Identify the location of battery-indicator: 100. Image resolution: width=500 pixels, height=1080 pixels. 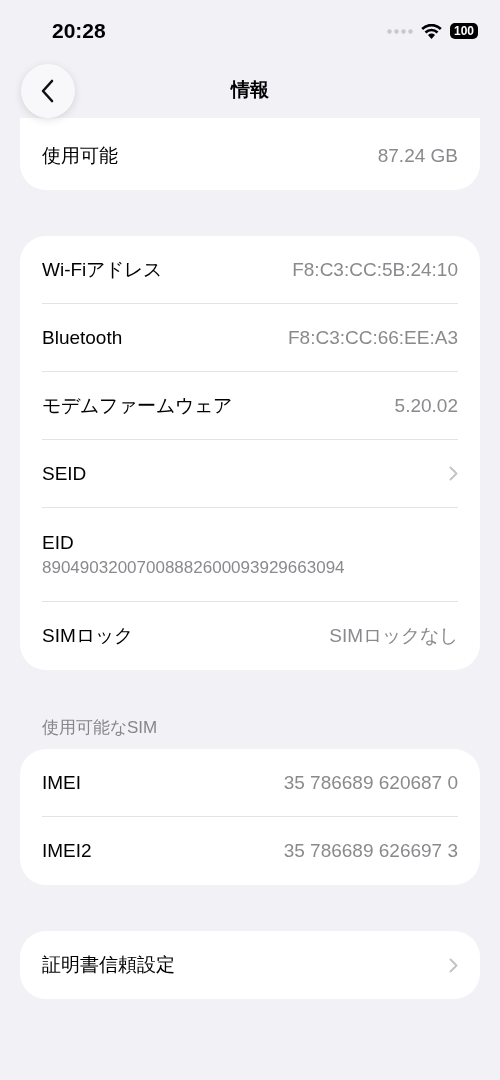
(463, 31).